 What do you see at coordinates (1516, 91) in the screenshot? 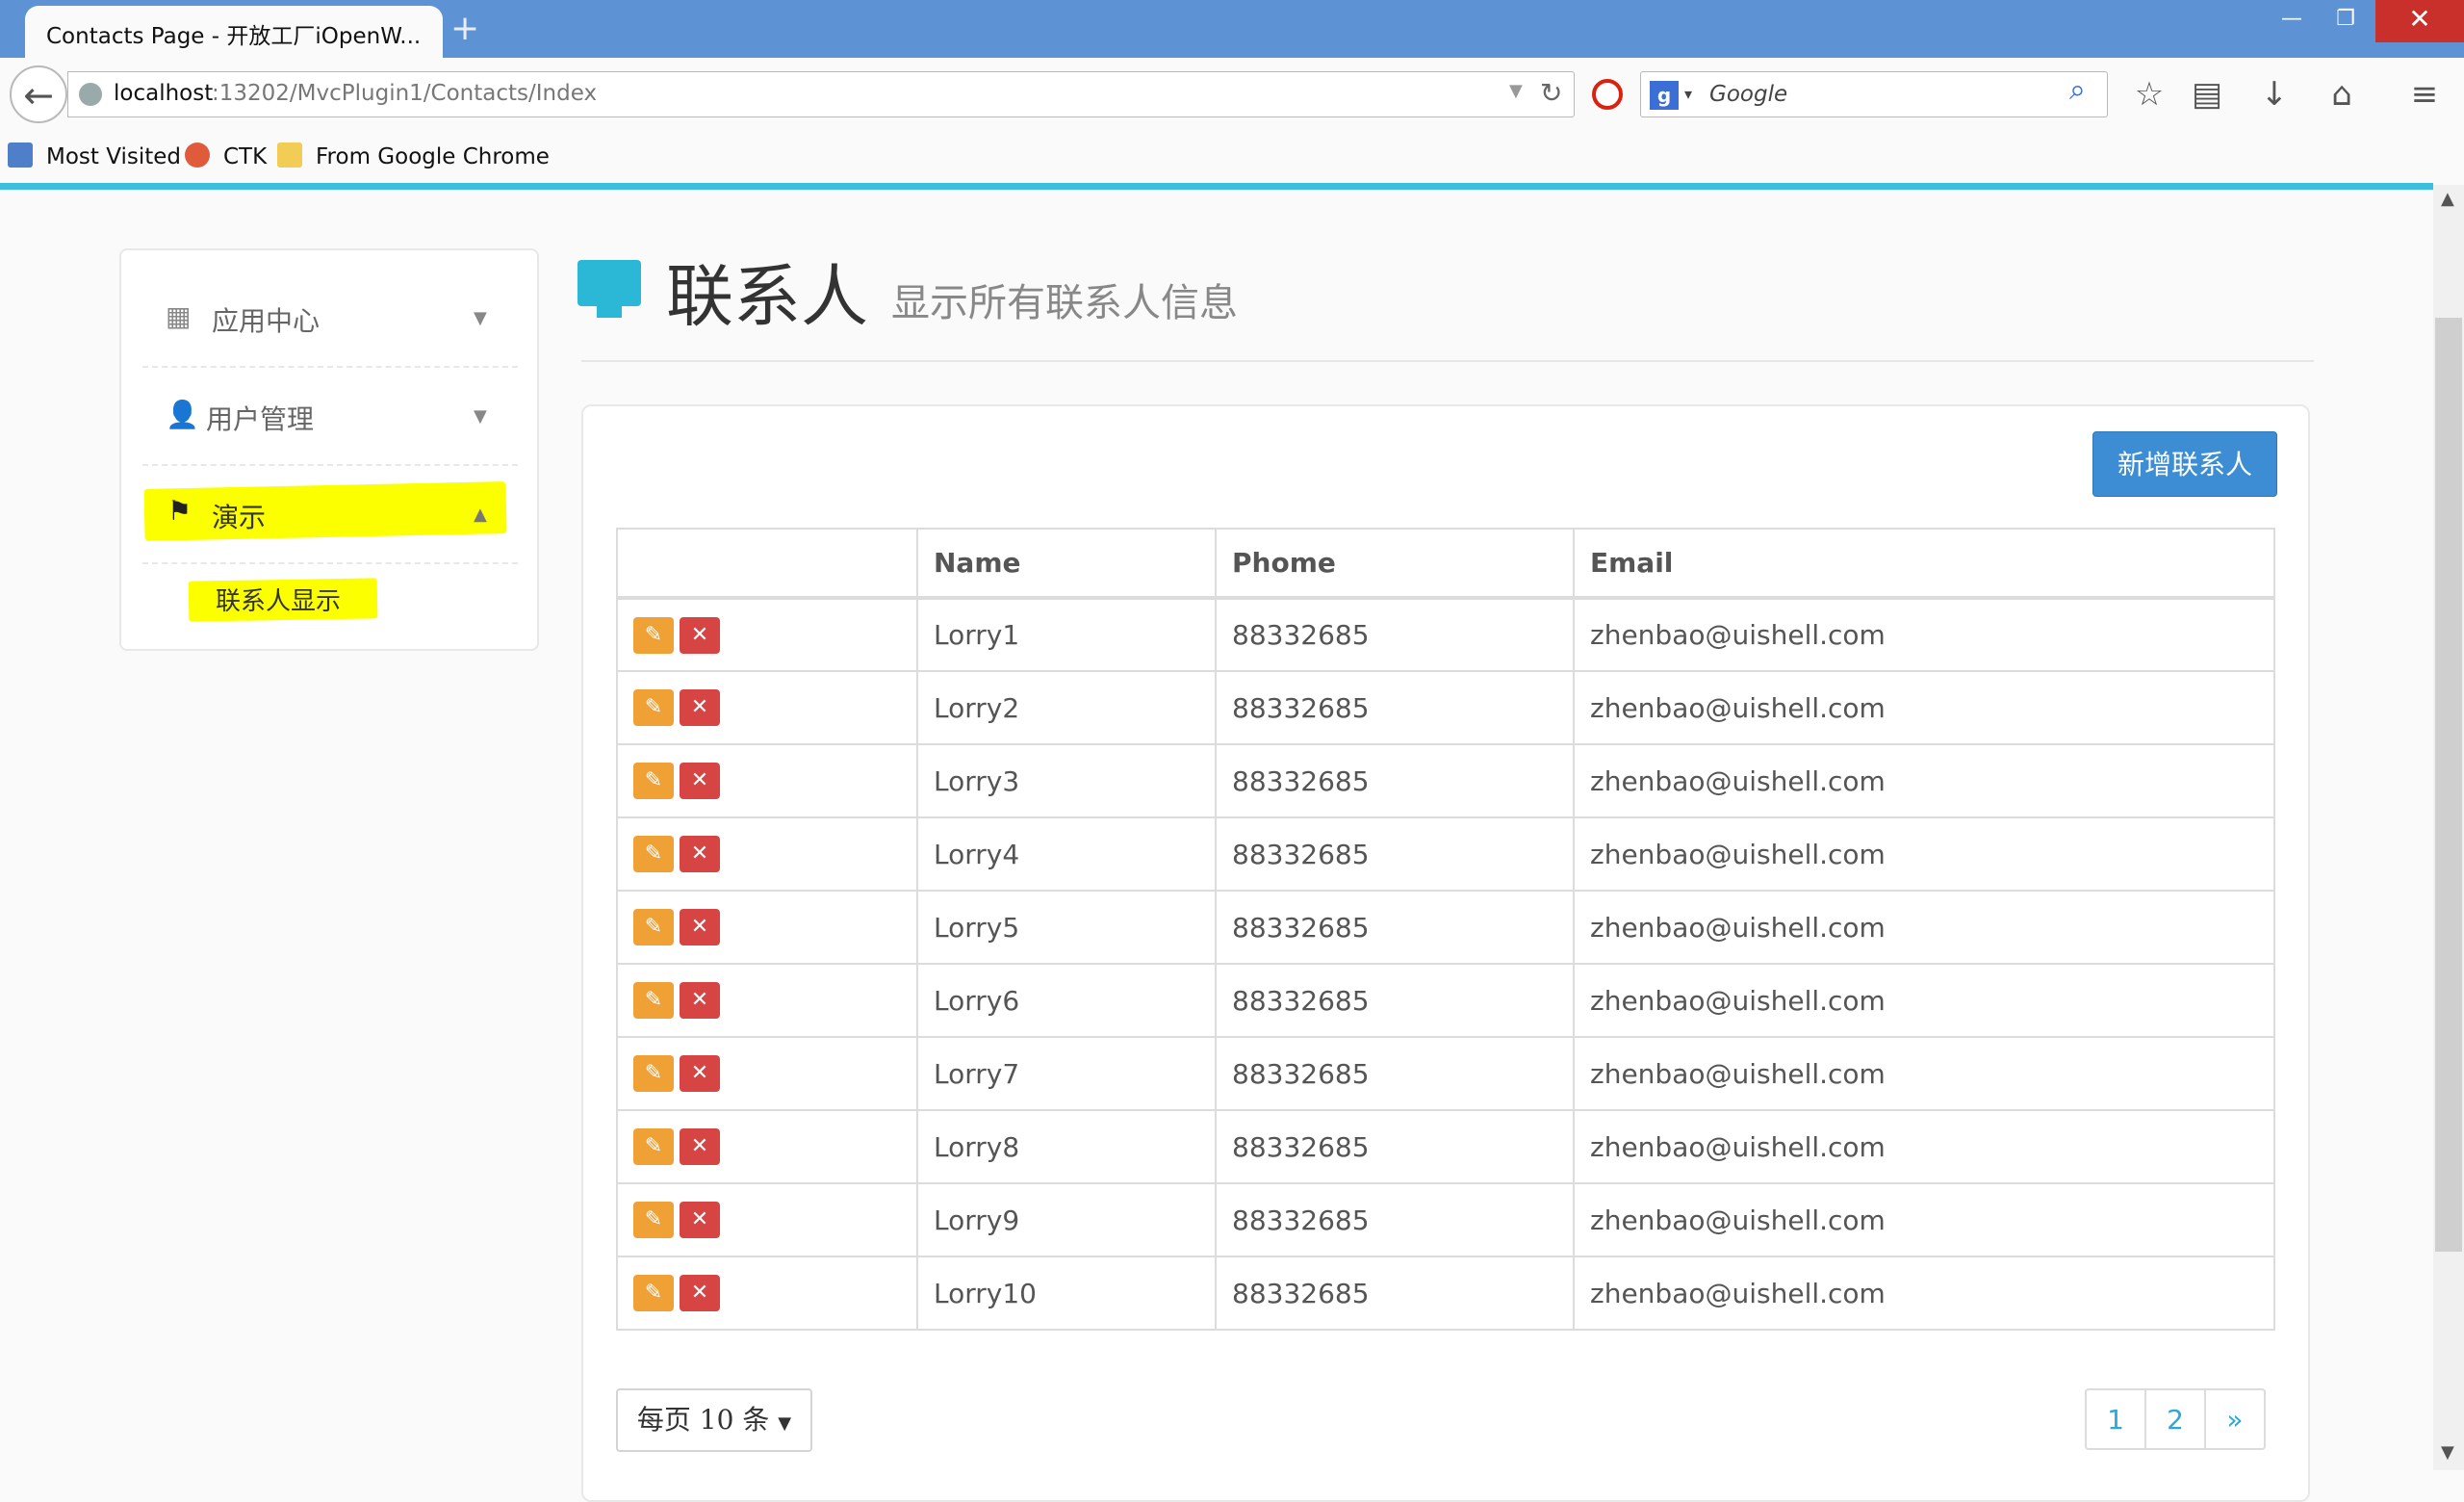
I see `url-dropdown-icon: ▼` at bounding box center [1516, 91].